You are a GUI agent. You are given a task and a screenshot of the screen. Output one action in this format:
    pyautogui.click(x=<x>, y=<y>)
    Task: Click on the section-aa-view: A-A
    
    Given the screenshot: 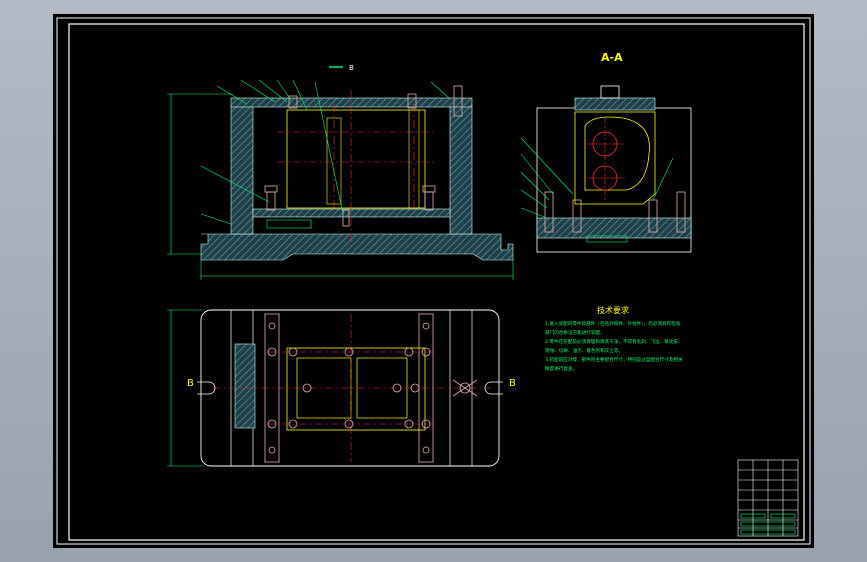 What is the action you would take?
    pyautogui.click(x=606, y=152)
    